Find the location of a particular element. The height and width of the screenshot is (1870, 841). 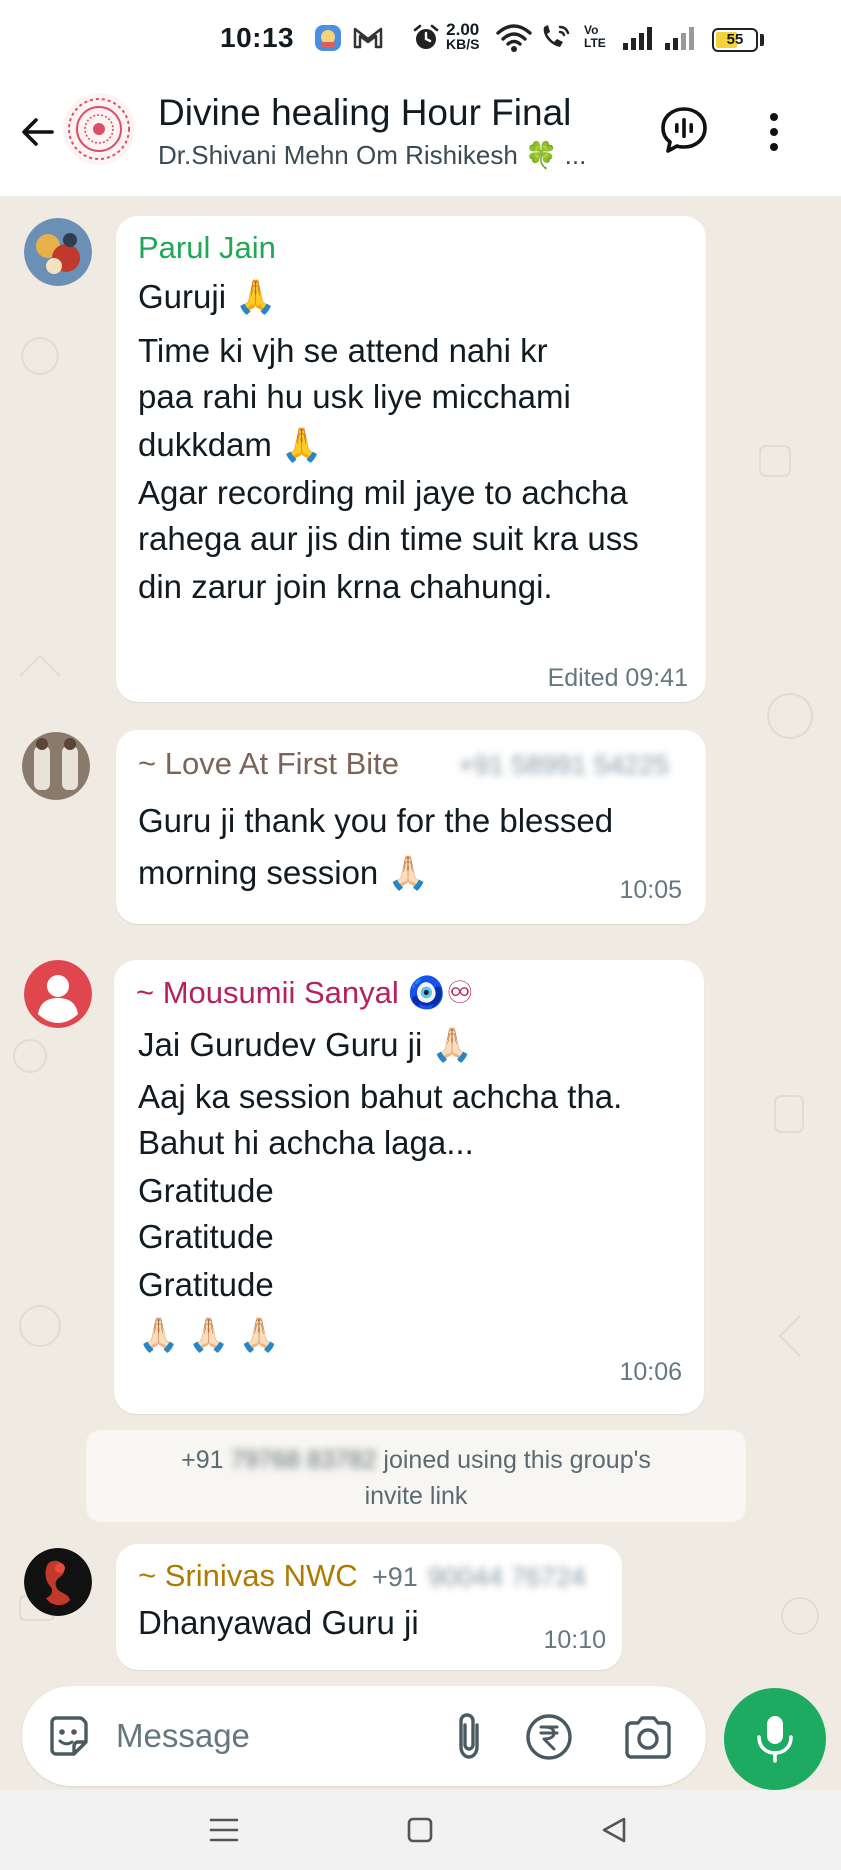

message-composer is located at coordinates (364, 1736).